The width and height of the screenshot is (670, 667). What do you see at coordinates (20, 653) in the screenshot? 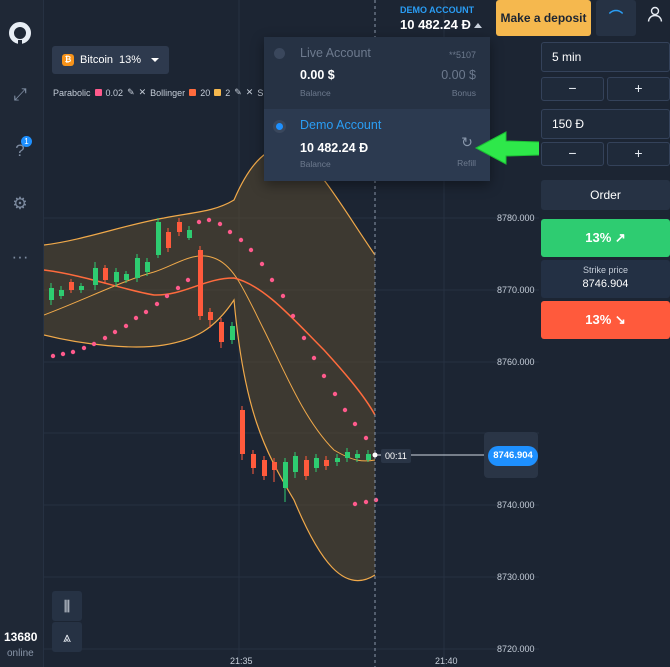
I see `online-label: online` at bounding box center [20, 653].